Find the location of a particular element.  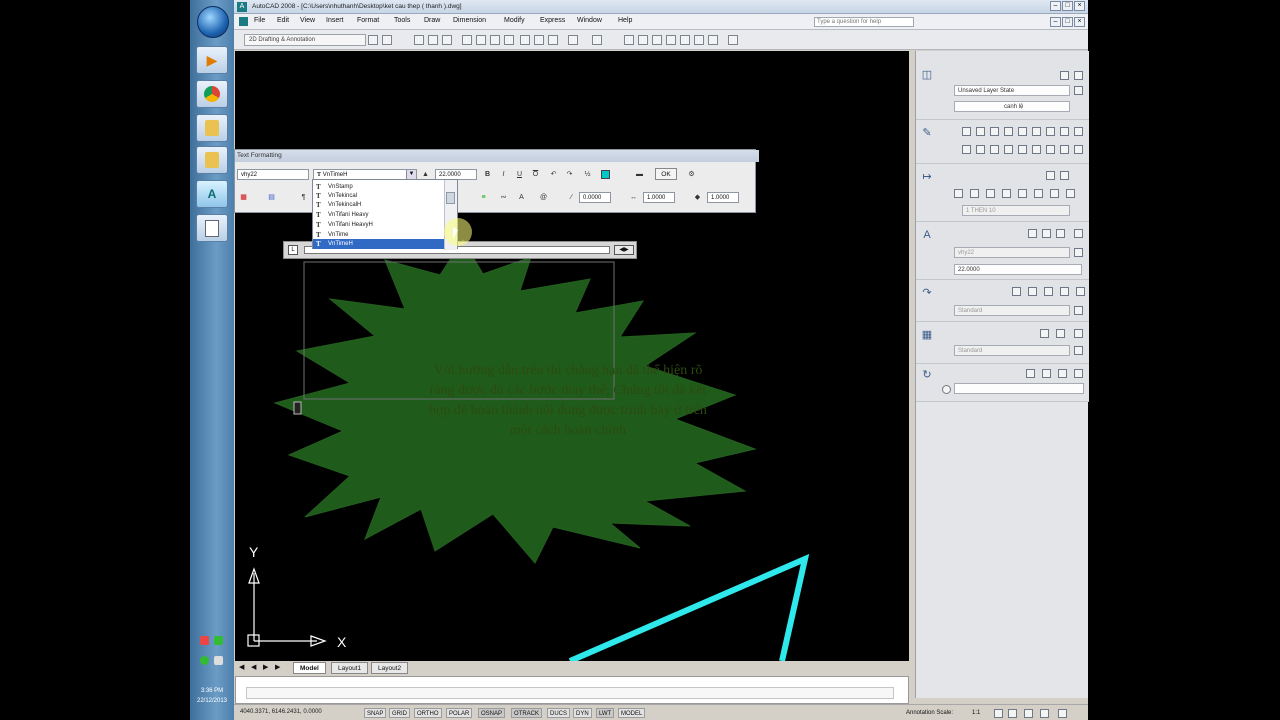

menu-window: Window is located at coordinates (589, 20).